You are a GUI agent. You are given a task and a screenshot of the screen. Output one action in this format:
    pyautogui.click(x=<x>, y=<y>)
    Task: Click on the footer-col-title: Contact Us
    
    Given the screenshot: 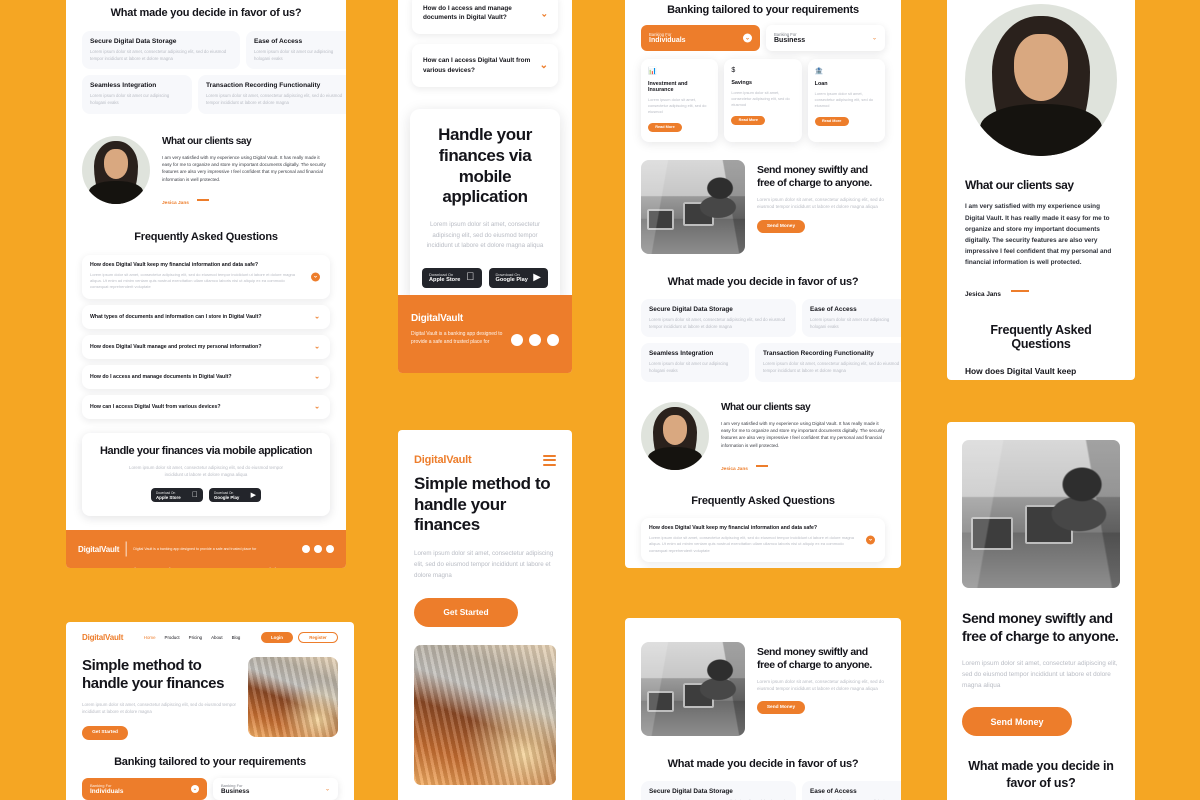 What is the action you would take?
    pyautogui.click(x=96, y=567)
    